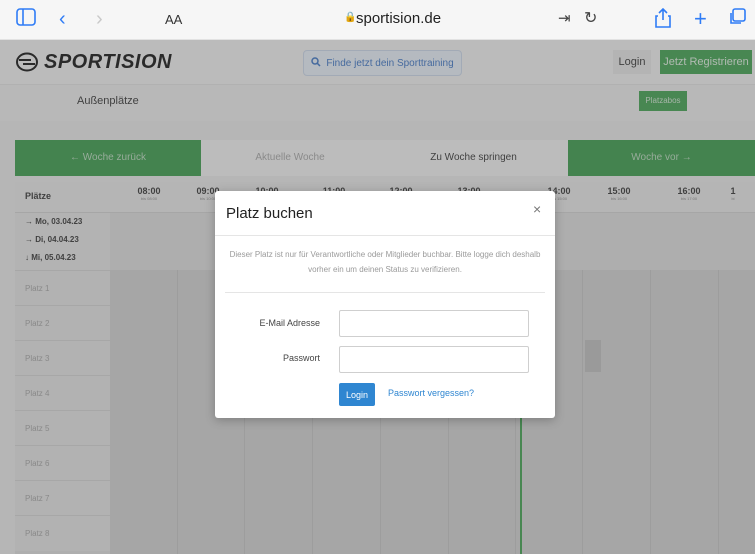 The height and width of the screenshot is (554, 755). I want to click on email-field, so click(434, 323).